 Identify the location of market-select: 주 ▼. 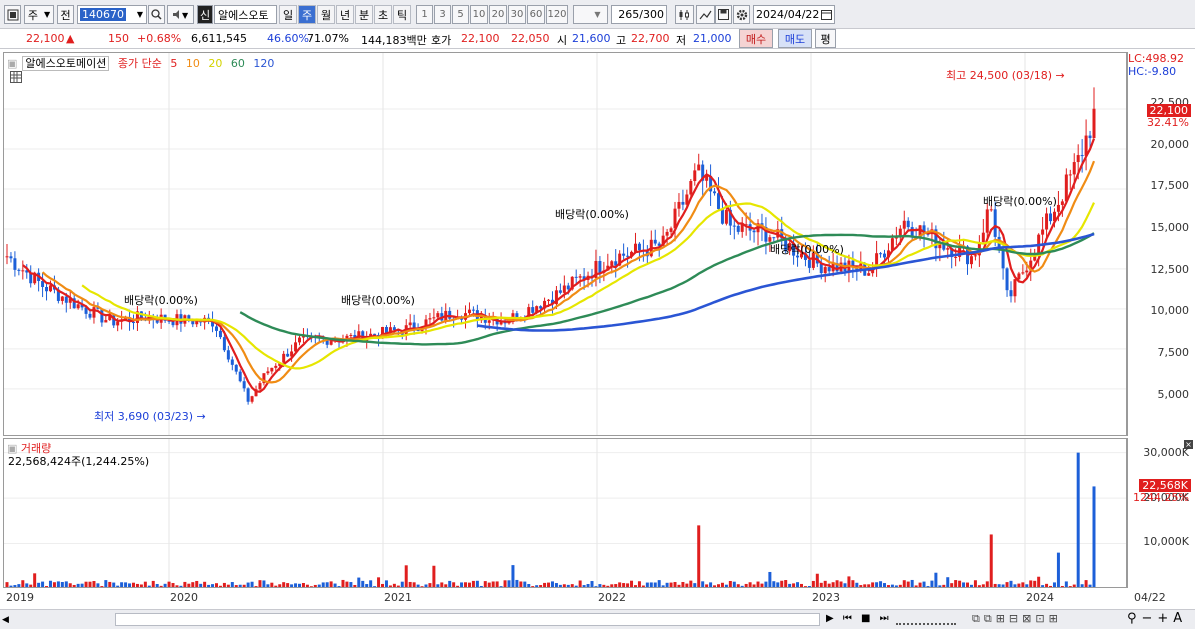
(39, 14).